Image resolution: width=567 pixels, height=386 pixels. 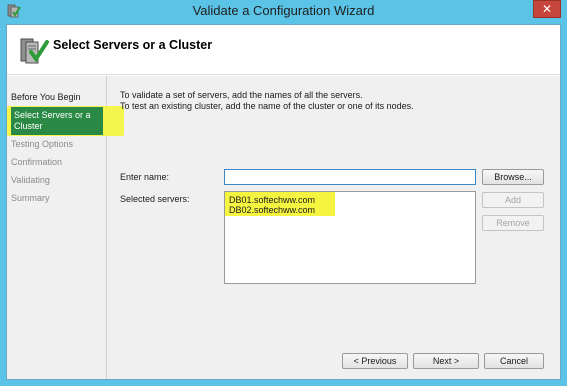 What do you see at coordinates (133, 45) in the screenshot?
I see `page-title: Select Servers or a Cluster` at bounding box center [133, 45].